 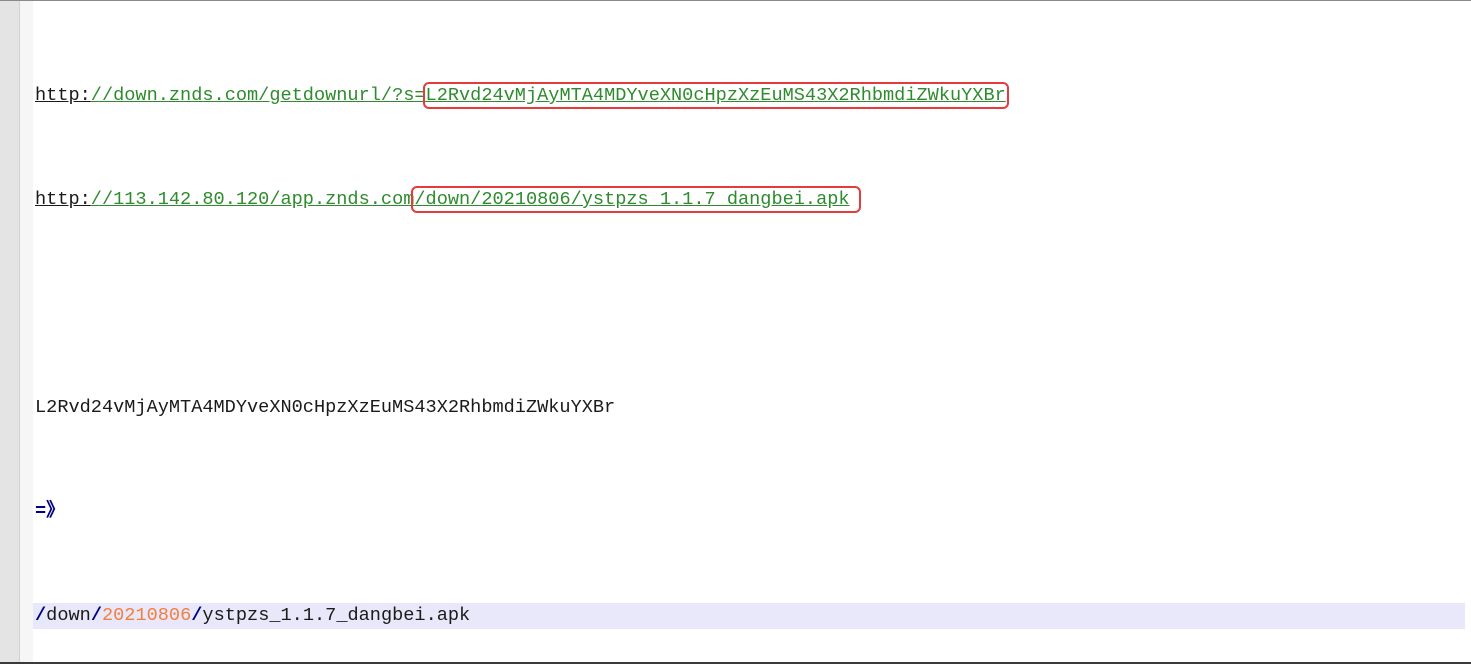 What do you see at coordinates (146, 615) in the screenshot?
I see `path-segment-date: 20210806` at bounding box center [146, 615].